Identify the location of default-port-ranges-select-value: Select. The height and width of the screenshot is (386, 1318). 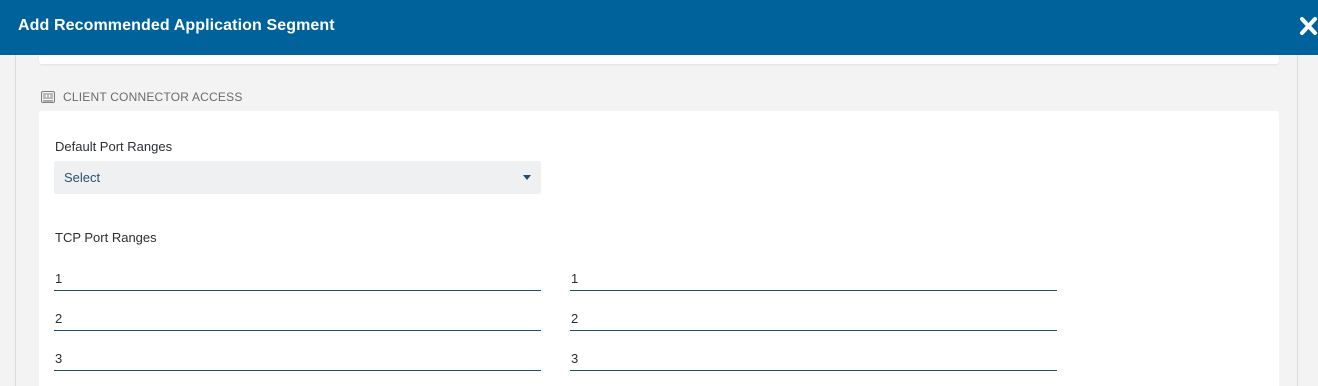
(82, 177).